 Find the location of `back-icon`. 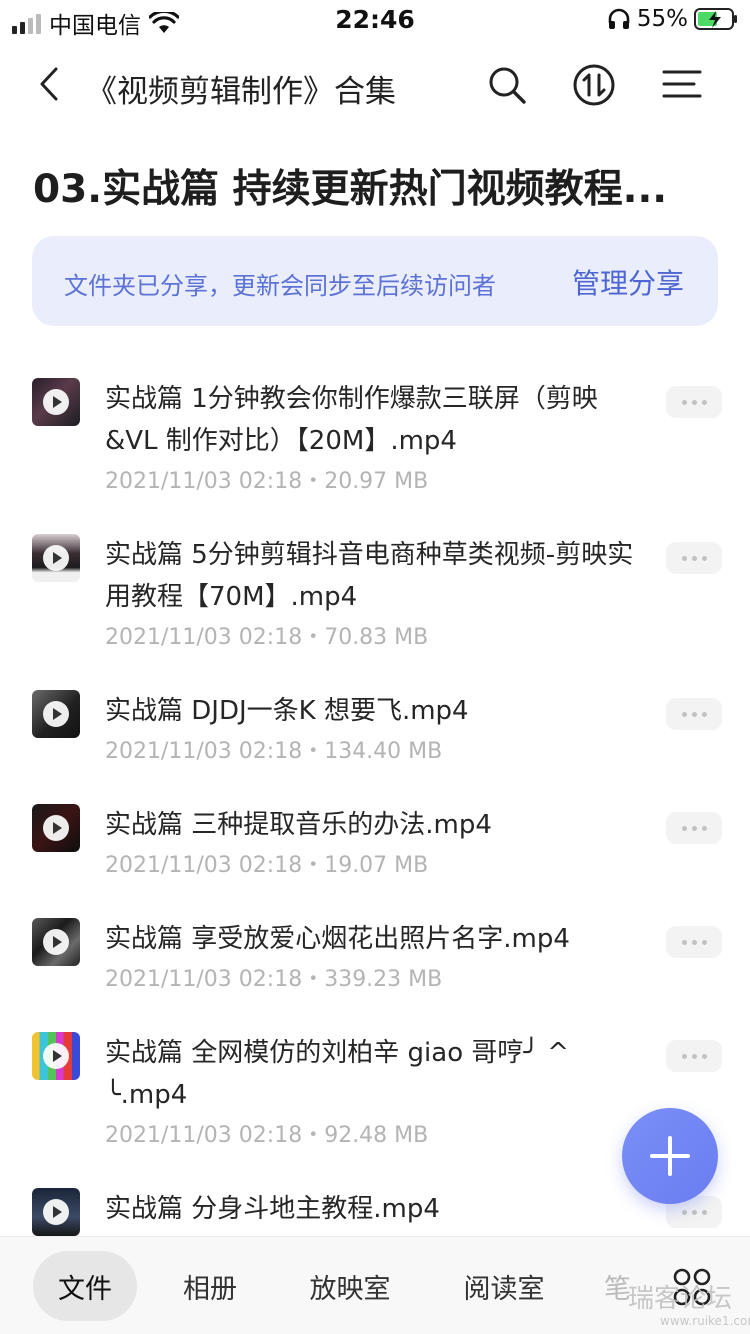

back-icon is located at coordinates (50, 84).